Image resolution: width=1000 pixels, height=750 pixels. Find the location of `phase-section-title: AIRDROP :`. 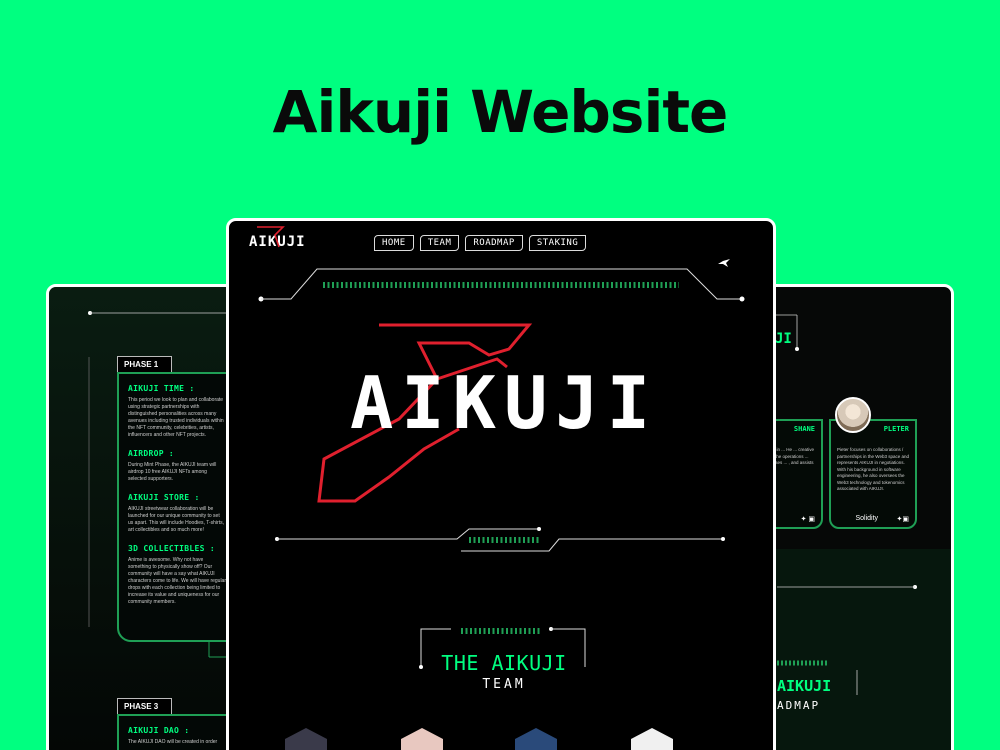

phase-section-title: AIRDROP : is located at coordinates (151, 453).